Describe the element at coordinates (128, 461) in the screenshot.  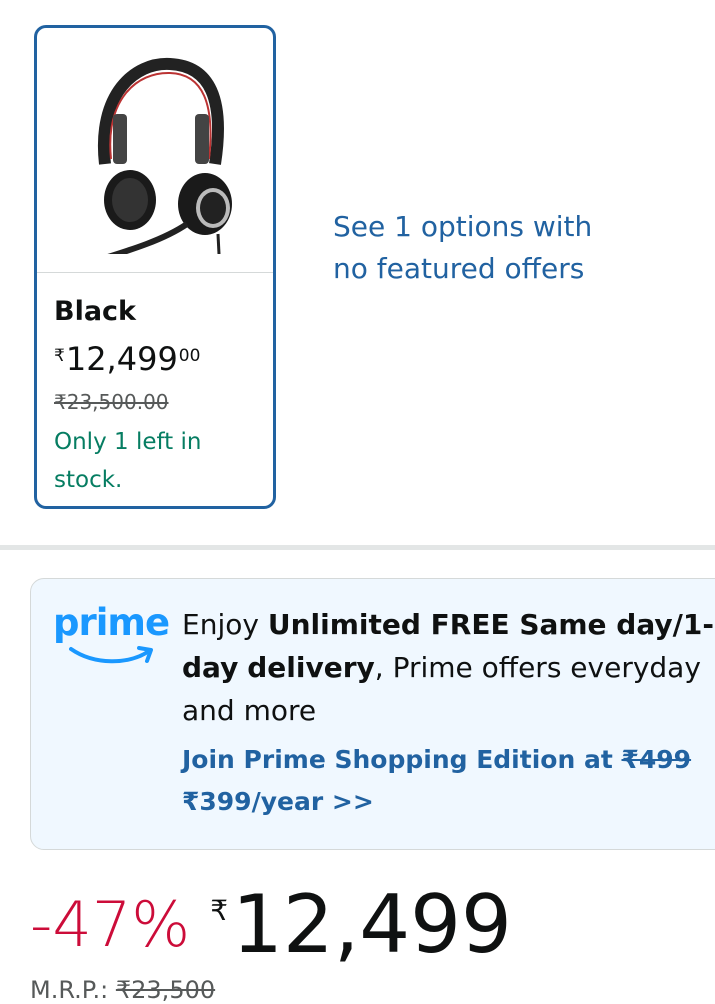
I see `stock-status: Only 1 left in stock.` at that location.